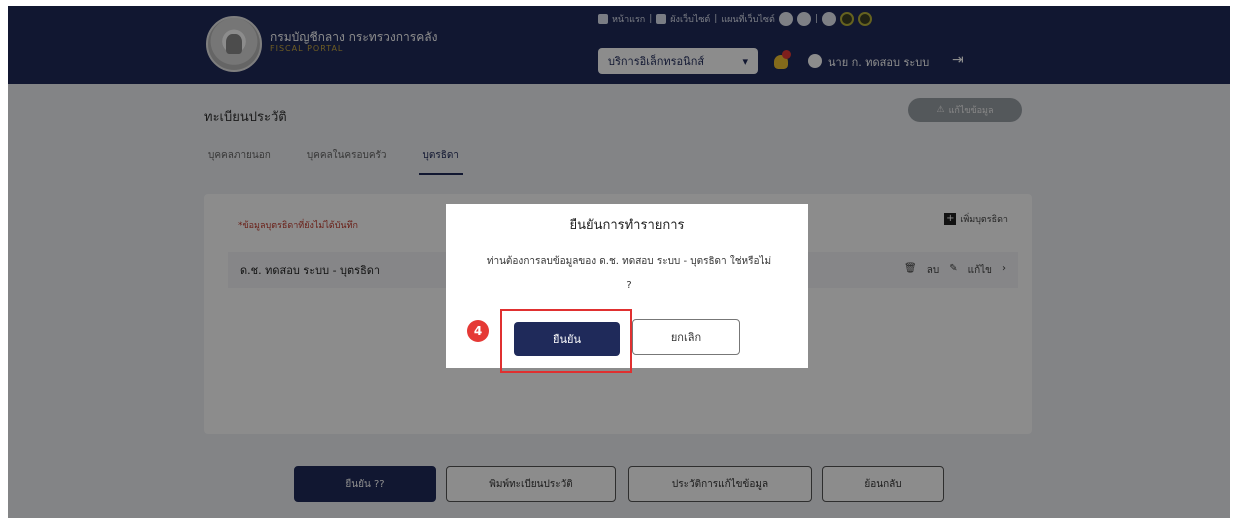  I want to click on dialog-title: ยืนยันการทำรายการ, so click(627, 225).